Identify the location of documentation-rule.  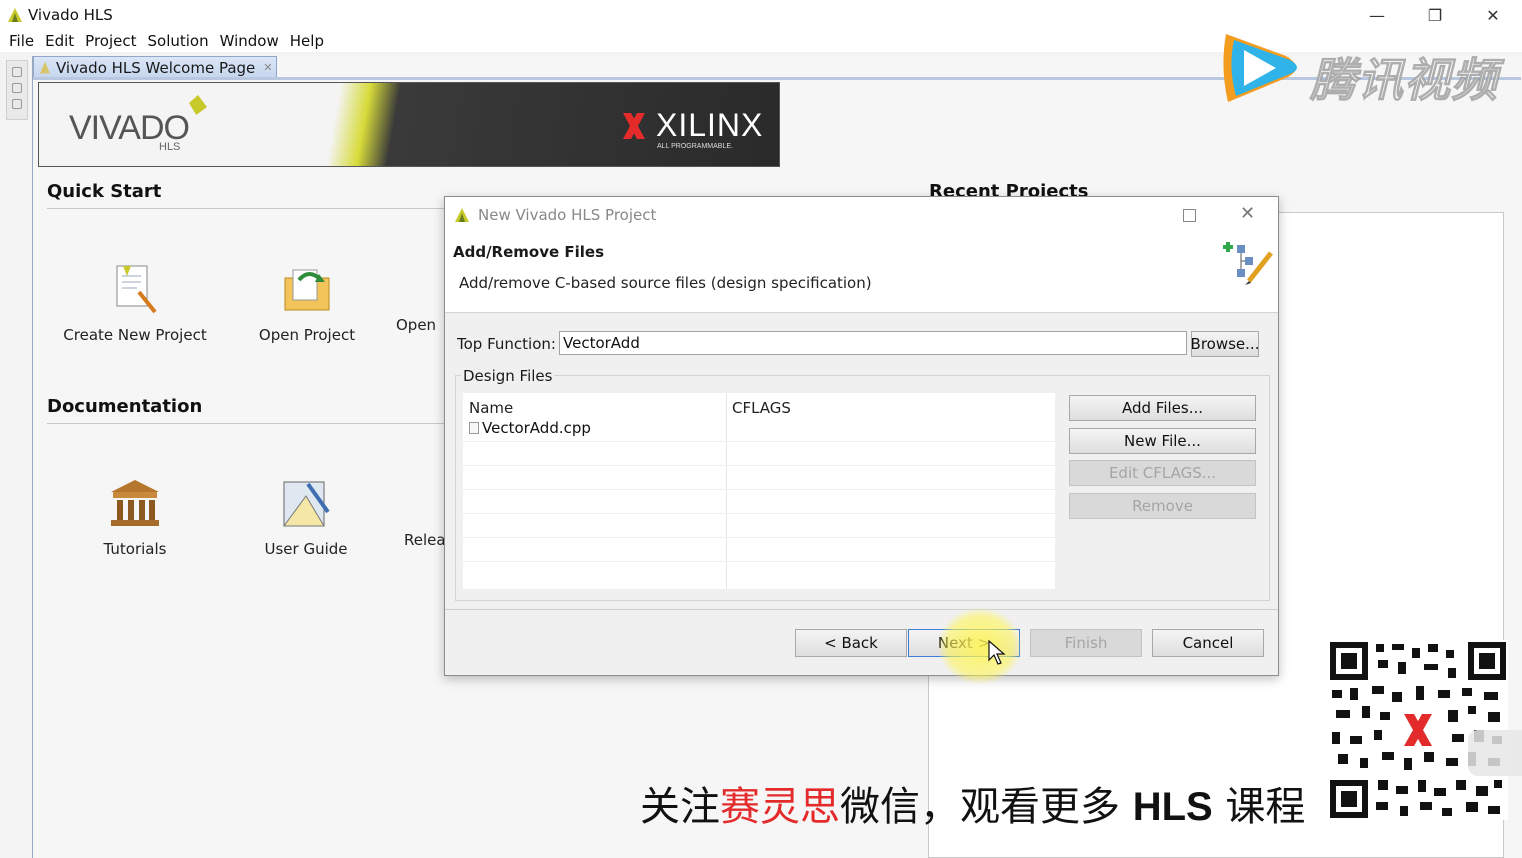
(246, 423).